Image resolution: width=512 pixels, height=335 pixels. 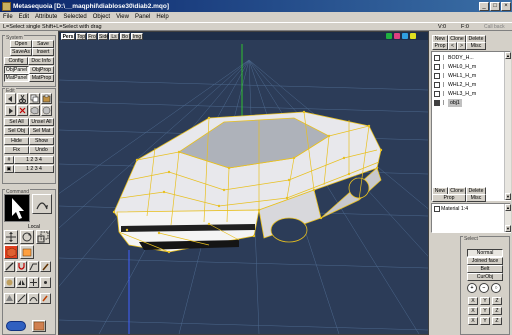 I want to click on select-add-icon: +, so click(x=472, y=288).